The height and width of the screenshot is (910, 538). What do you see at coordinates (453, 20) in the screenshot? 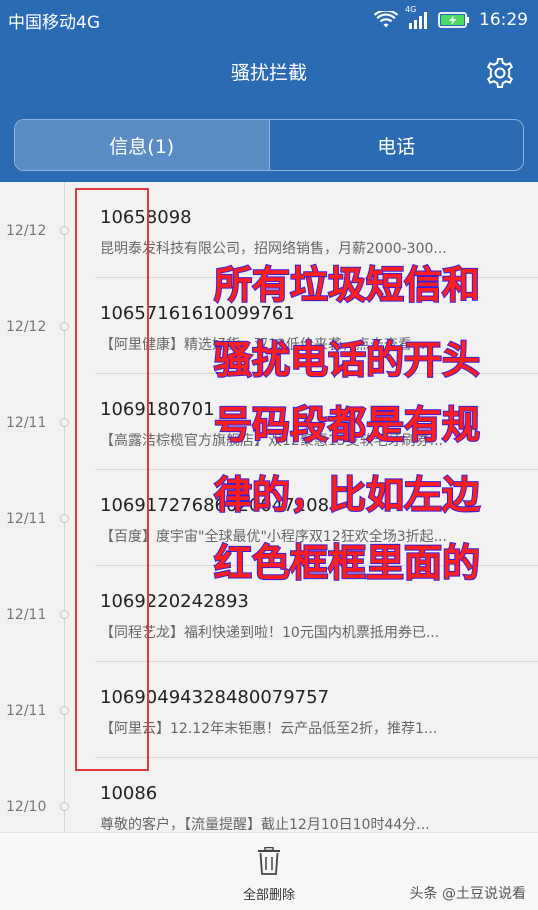
I see `battery-charging-icon` at bounding box center [453, 20].